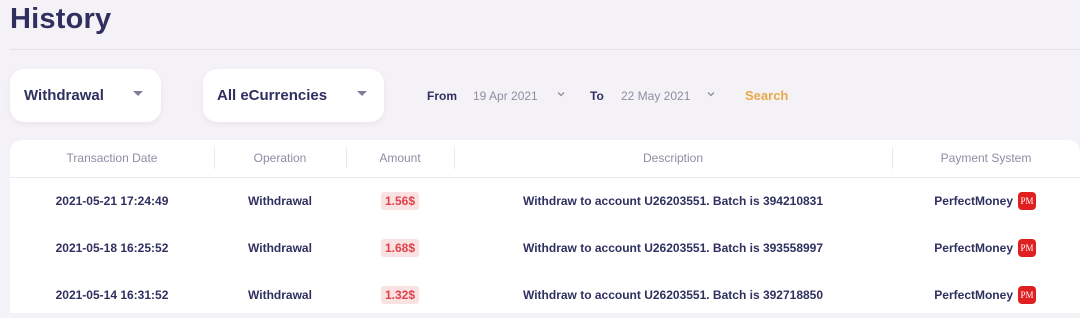 The width and height of the screenshot is (1080, 318). What do you see at coordinates (766, 95) in the screenshot?
I see `search-button: Search` at bounding box center [766, 95].